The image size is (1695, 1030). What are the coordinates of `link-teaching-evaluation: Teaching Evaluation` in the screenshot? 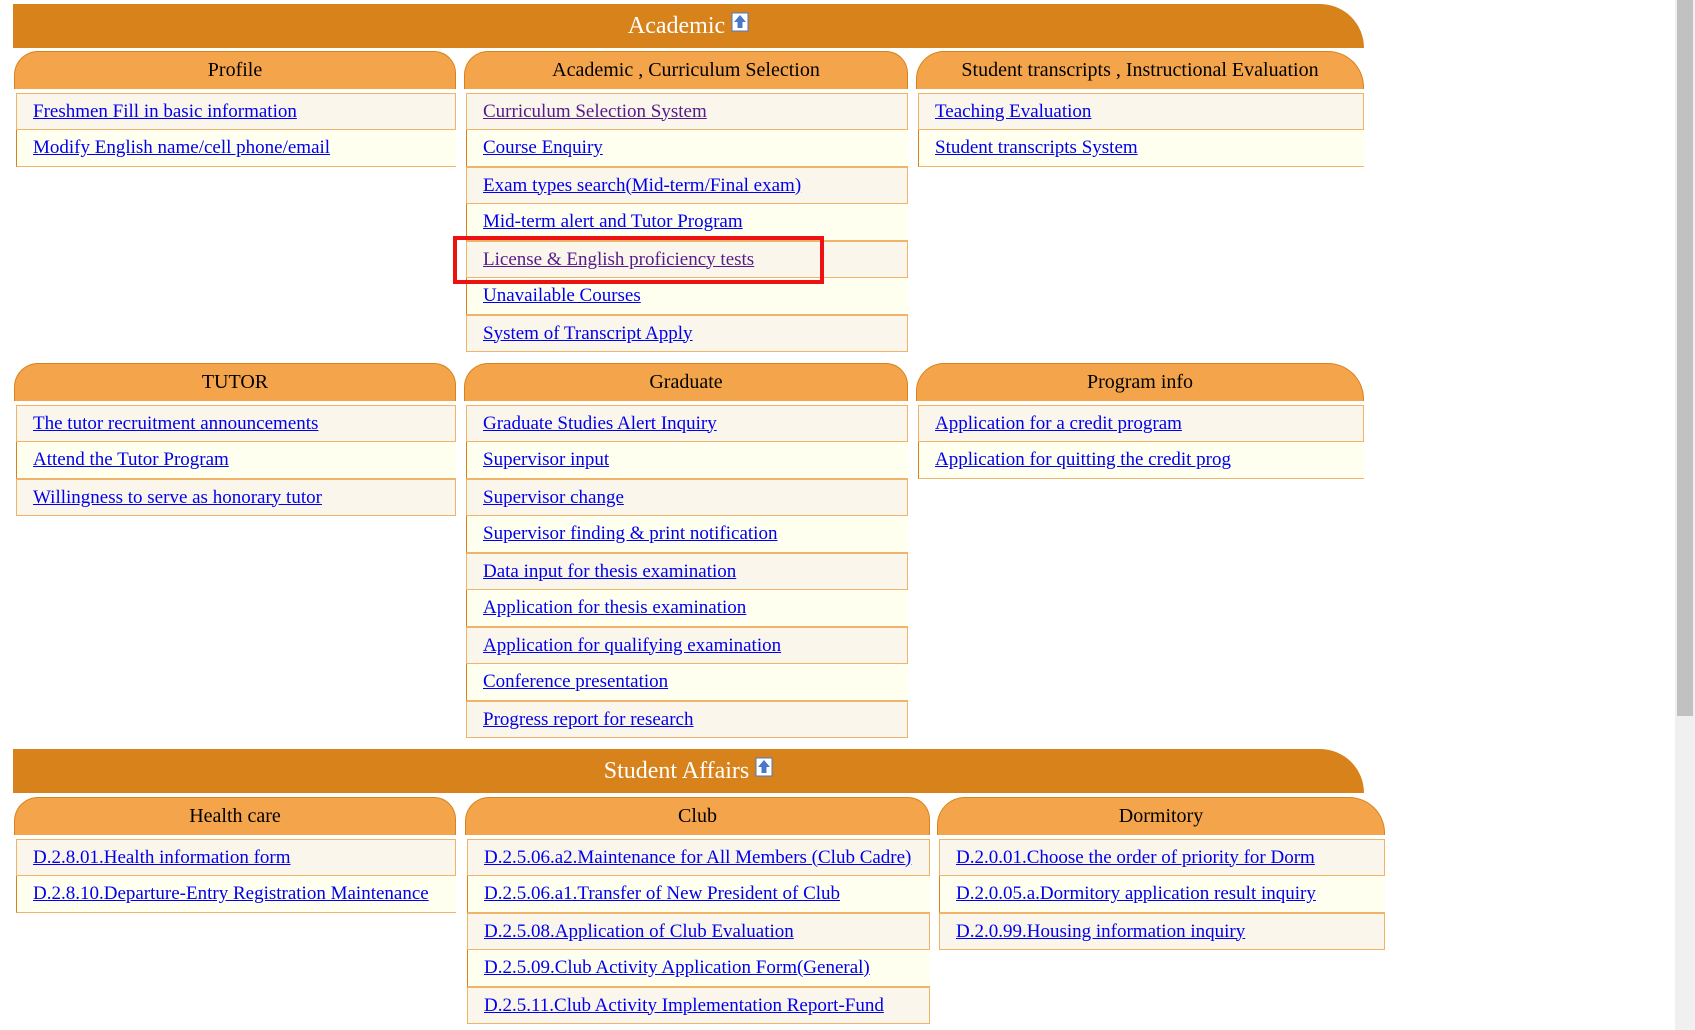 It's located at (1013, 112).